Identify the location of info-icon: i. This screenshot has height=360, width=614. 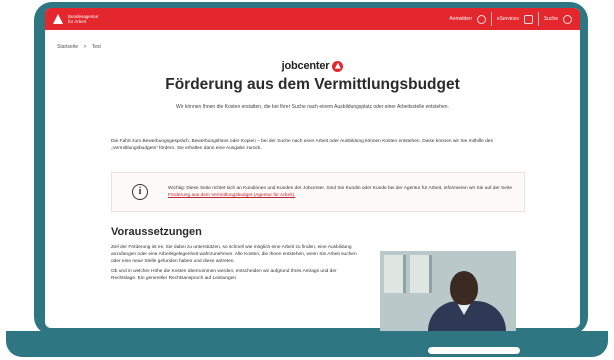
(140, 192).